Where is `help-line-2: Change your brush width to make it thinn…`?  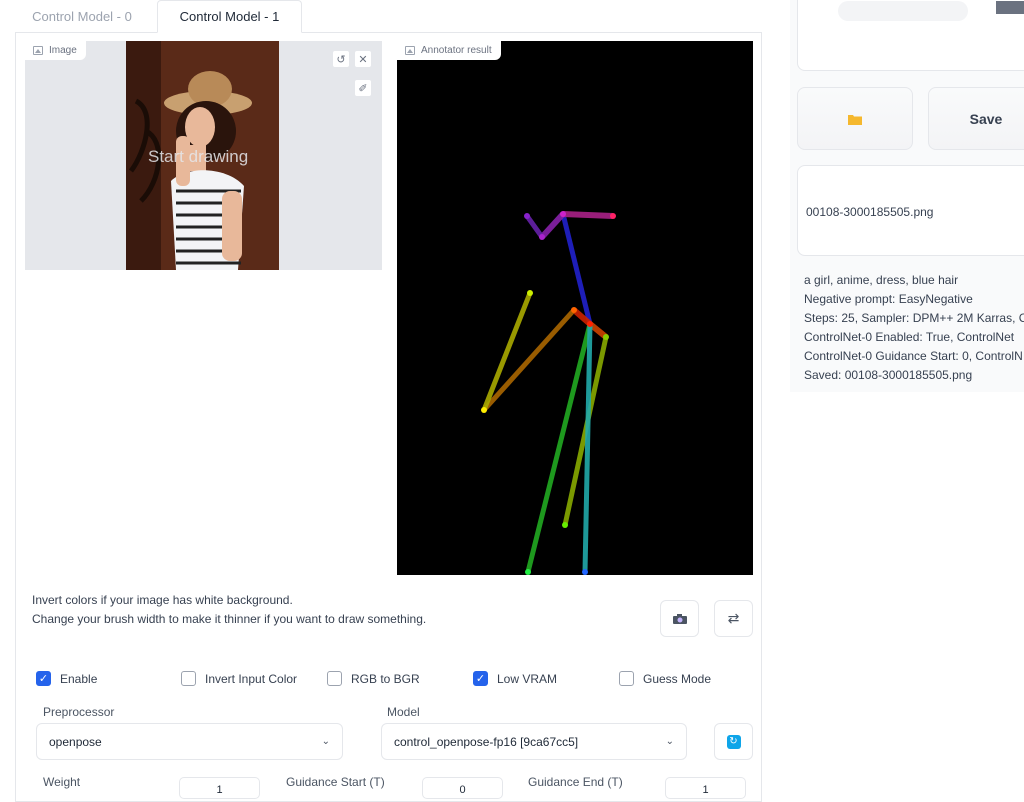 help-line-2: Change your brush width to make it thinn… is located at coordinates (229, 619).